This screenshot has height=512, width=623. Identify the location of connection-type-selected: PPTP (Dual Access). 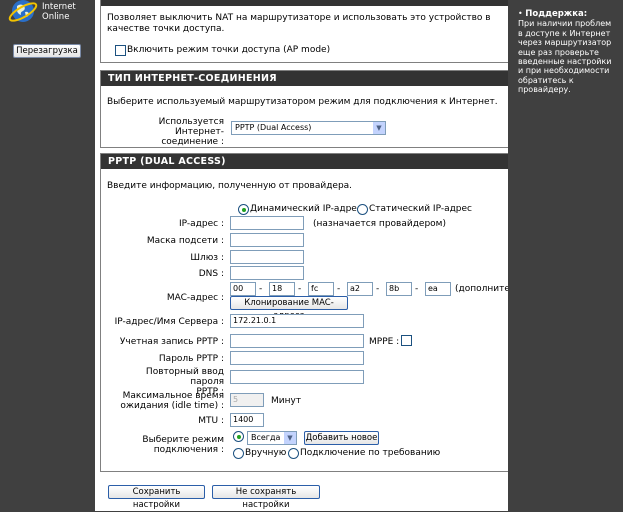
(273, 127).